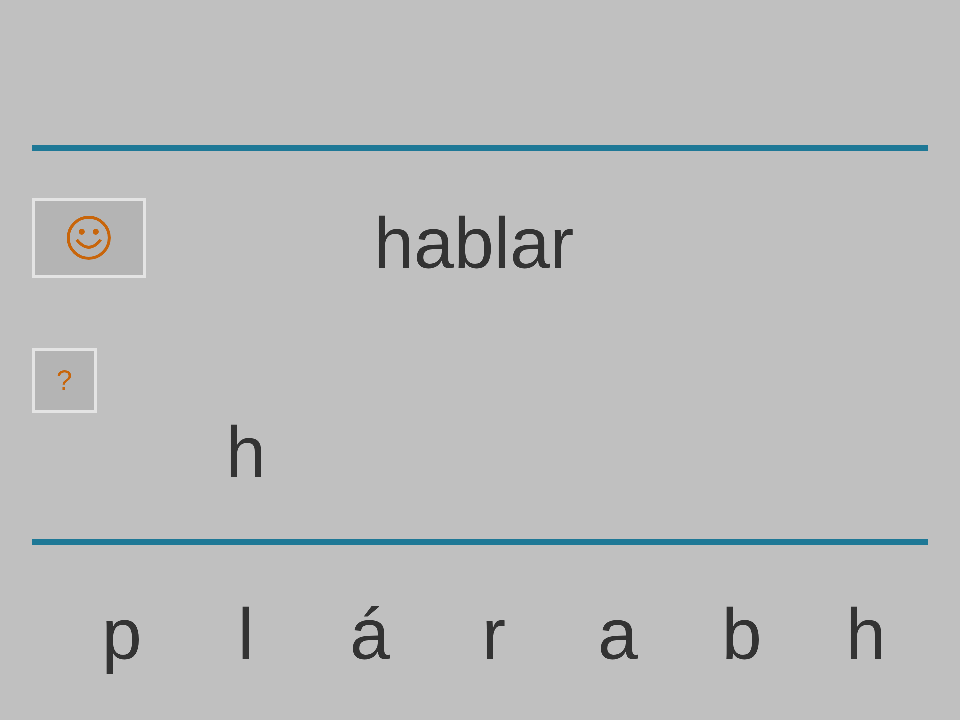 The height and width of the screenshot is (720, 960). Describe the element at coordinates (618, 635) in the screenshot. I see `letter-choice: a` at that location.